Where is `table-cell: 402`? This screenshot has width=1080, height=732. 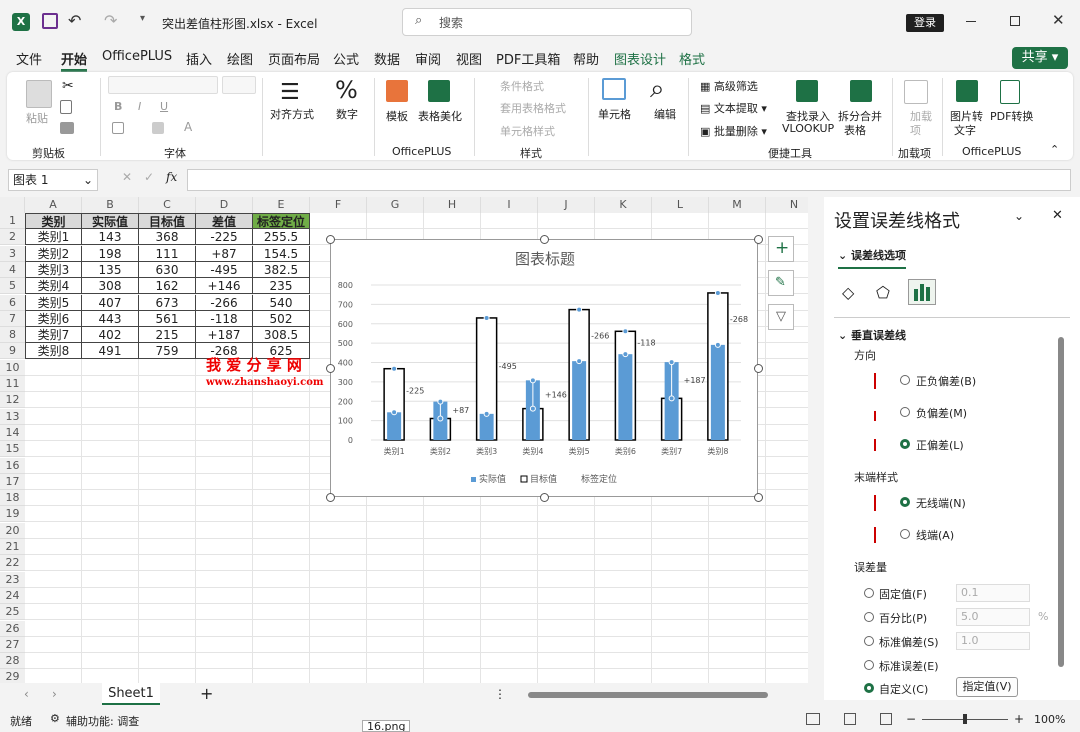
table-cell: 402 is located at coordinates (110, 335).